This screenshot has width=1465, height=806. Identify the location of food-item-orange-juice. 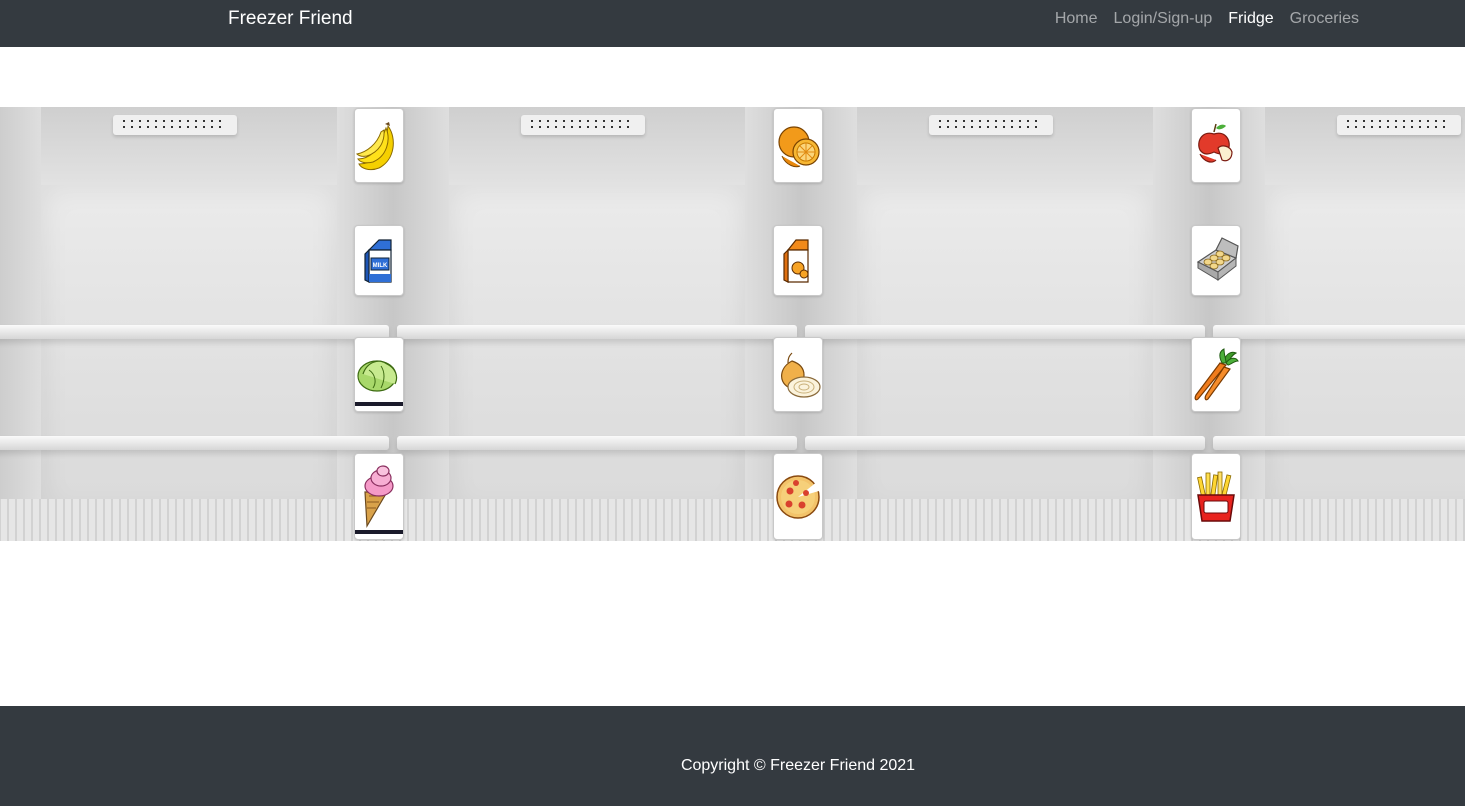
(798, 260).